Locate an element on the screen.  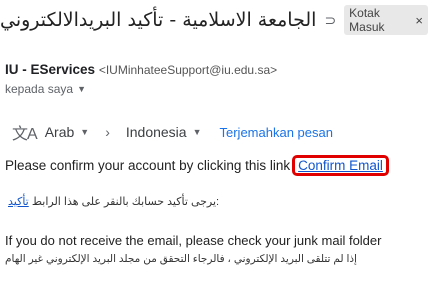
highlight-box: Confirm Email is located at coordinates (340, 165).